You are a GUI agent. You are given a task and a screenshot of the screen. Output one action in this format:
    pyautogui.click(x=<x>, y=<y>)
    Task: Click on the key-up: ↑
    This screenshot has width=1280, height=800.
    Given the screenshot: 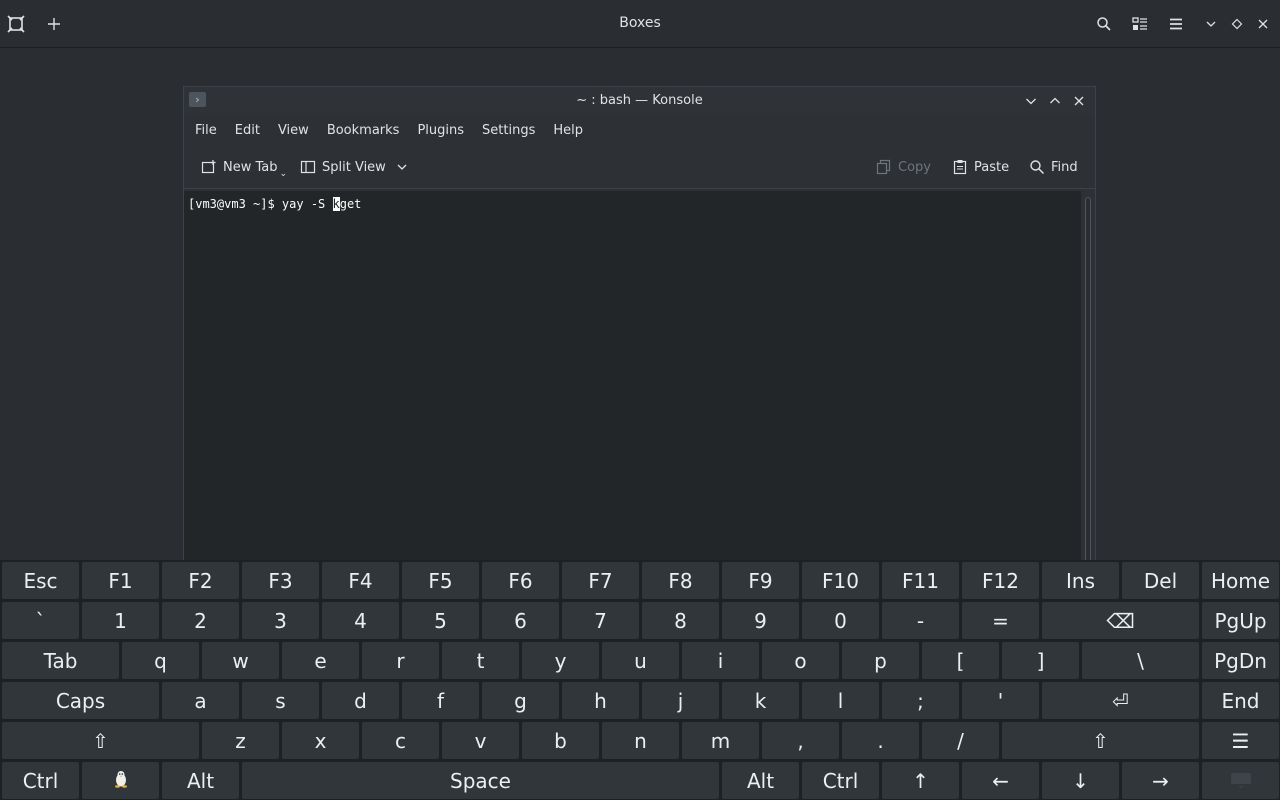 What is the action you would take?
    pyautogui.click(x=920, y=780)
    